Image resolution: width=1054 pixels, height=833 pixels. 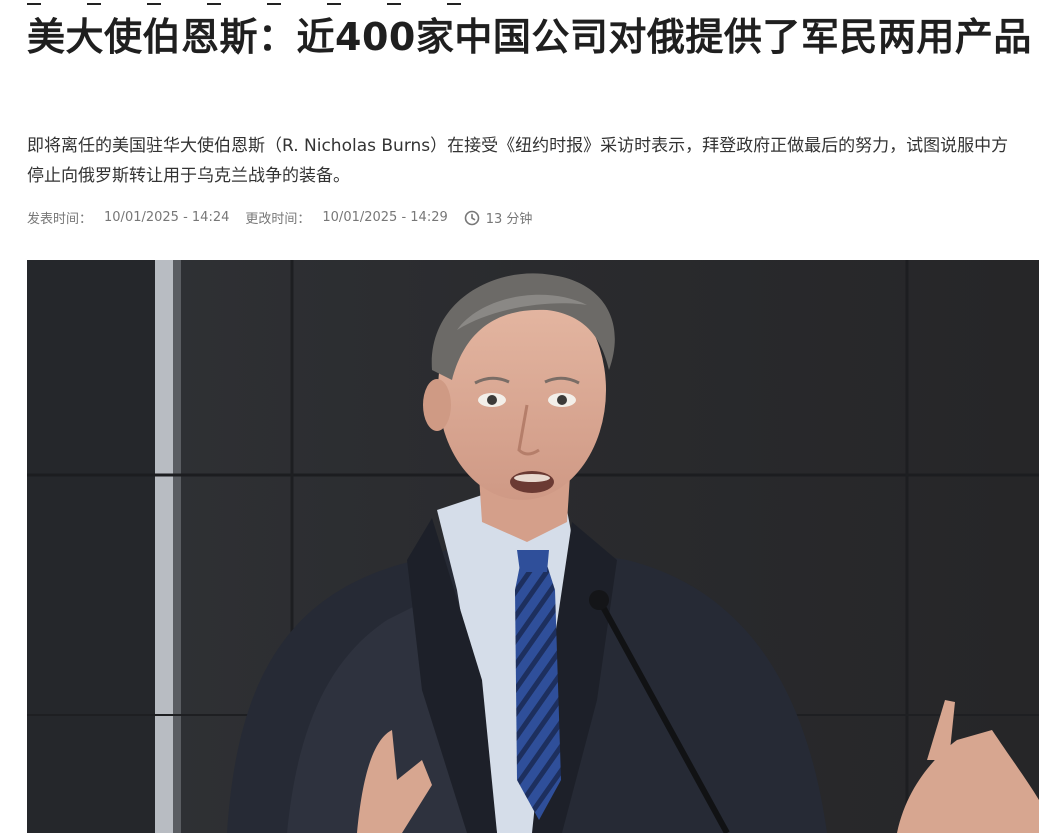 What do you see at coordinates (385, 217) in the screenshot?
I see `updated-time: 10/01/2025 - 14:29` at bounding box center [385, 217].